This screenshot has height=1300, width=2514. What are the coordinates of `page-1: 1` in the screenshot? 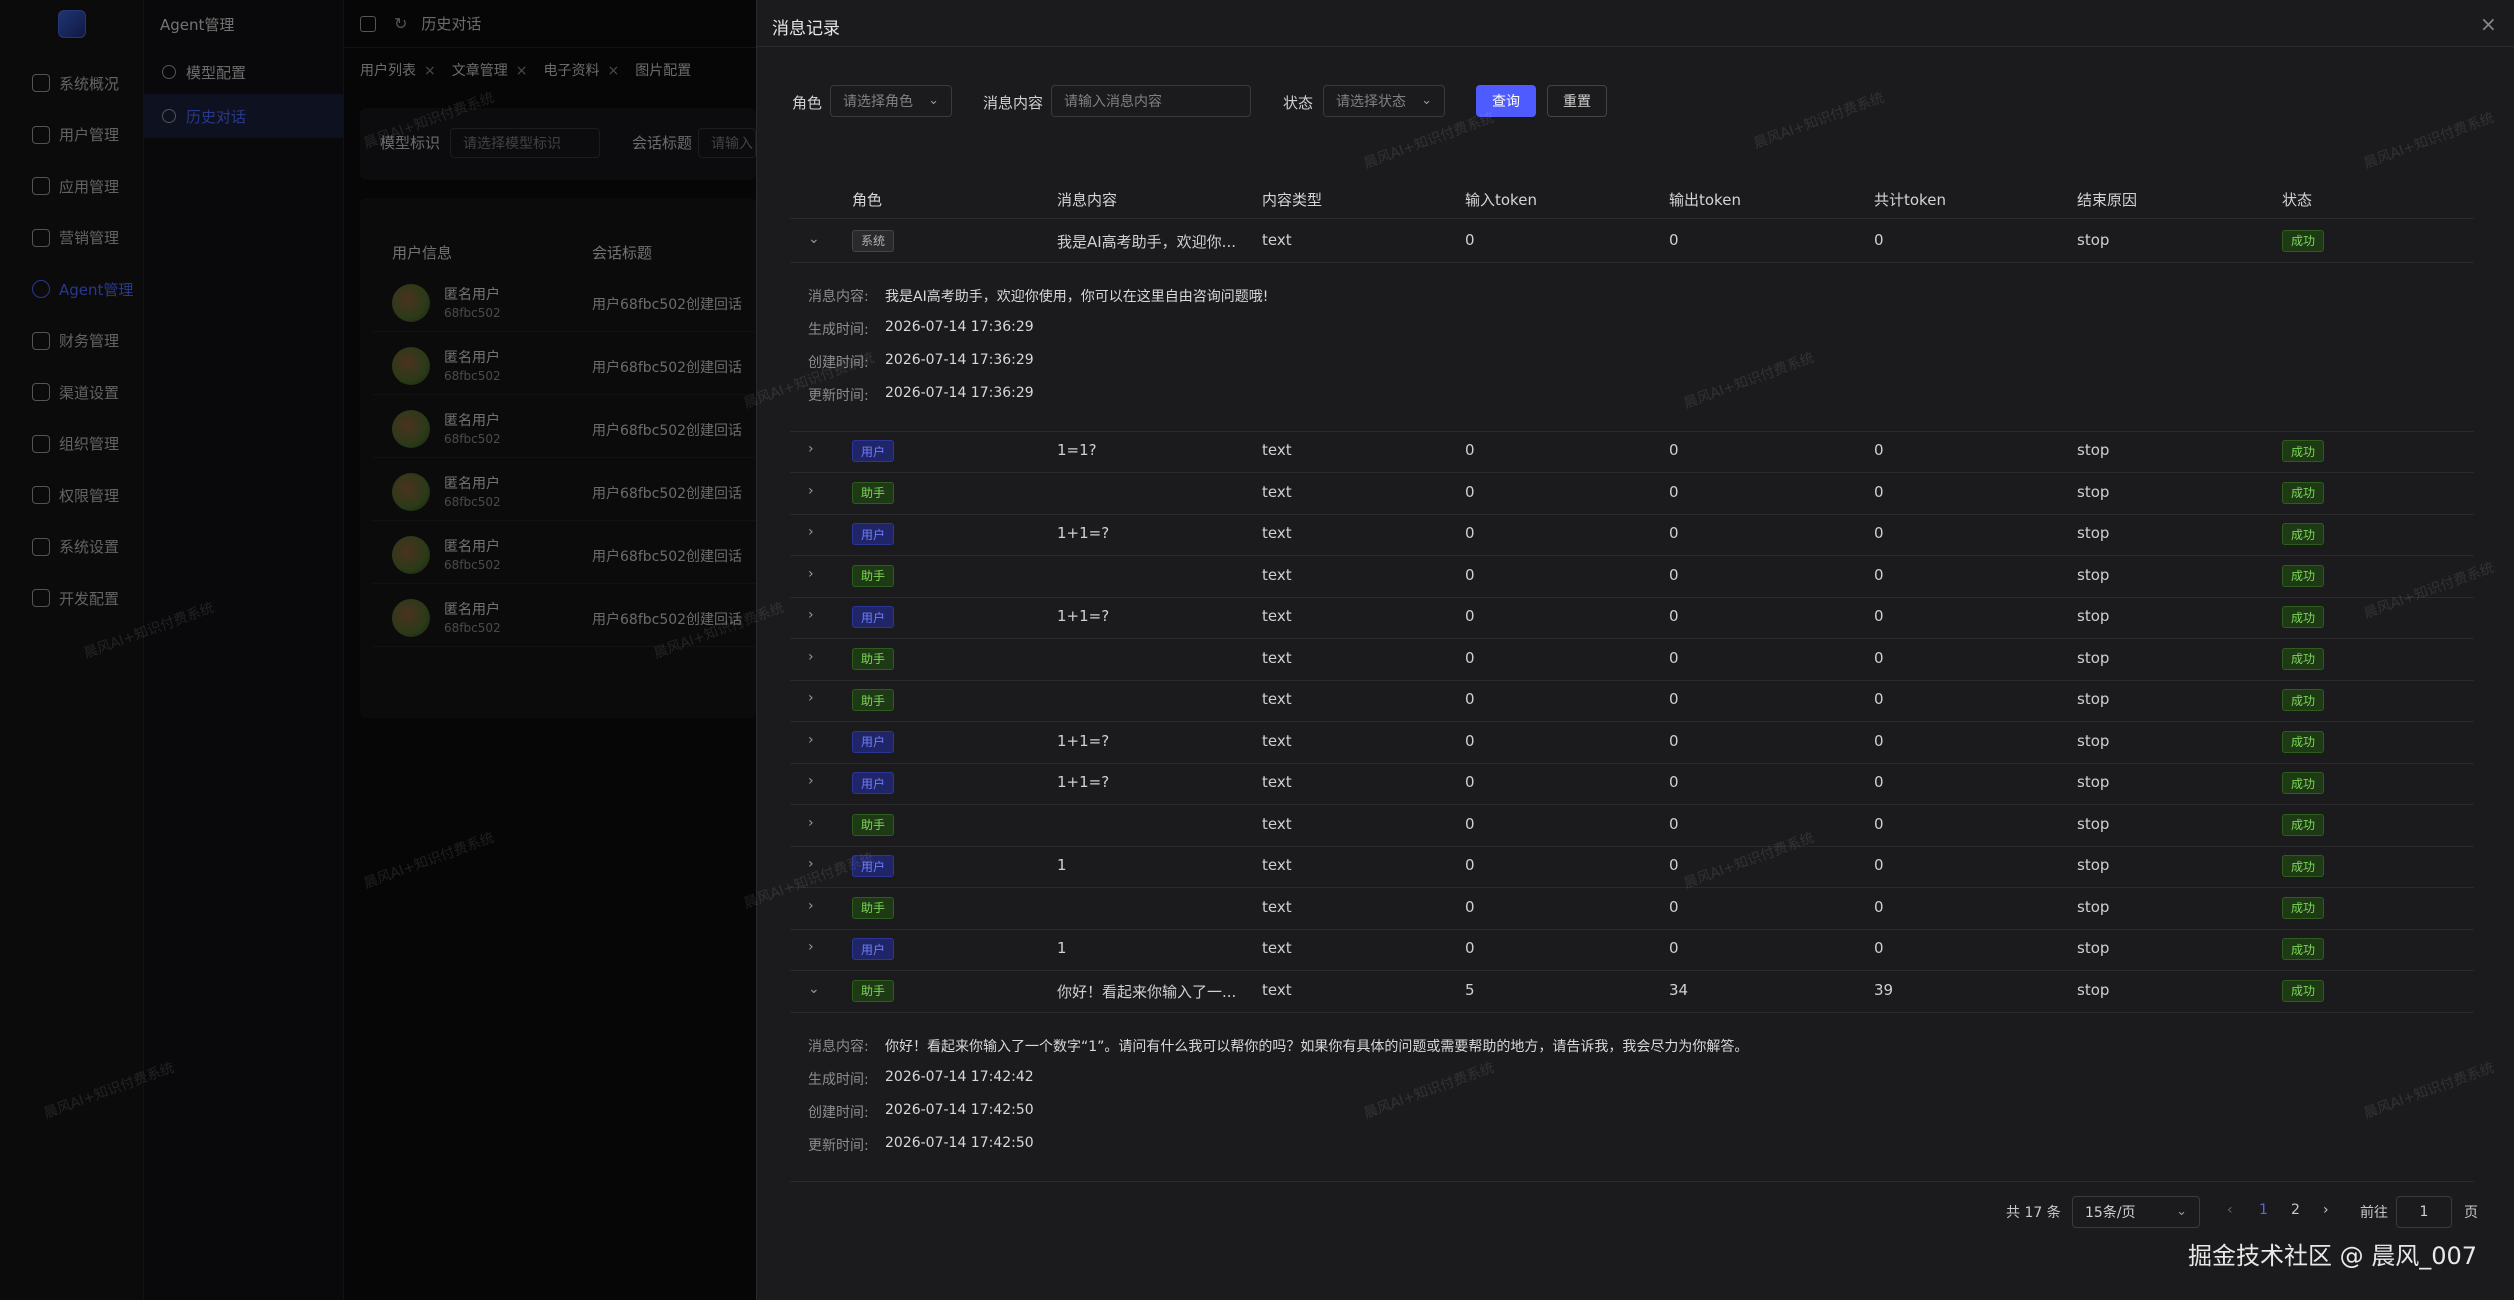 It's located at (2263, 1210).